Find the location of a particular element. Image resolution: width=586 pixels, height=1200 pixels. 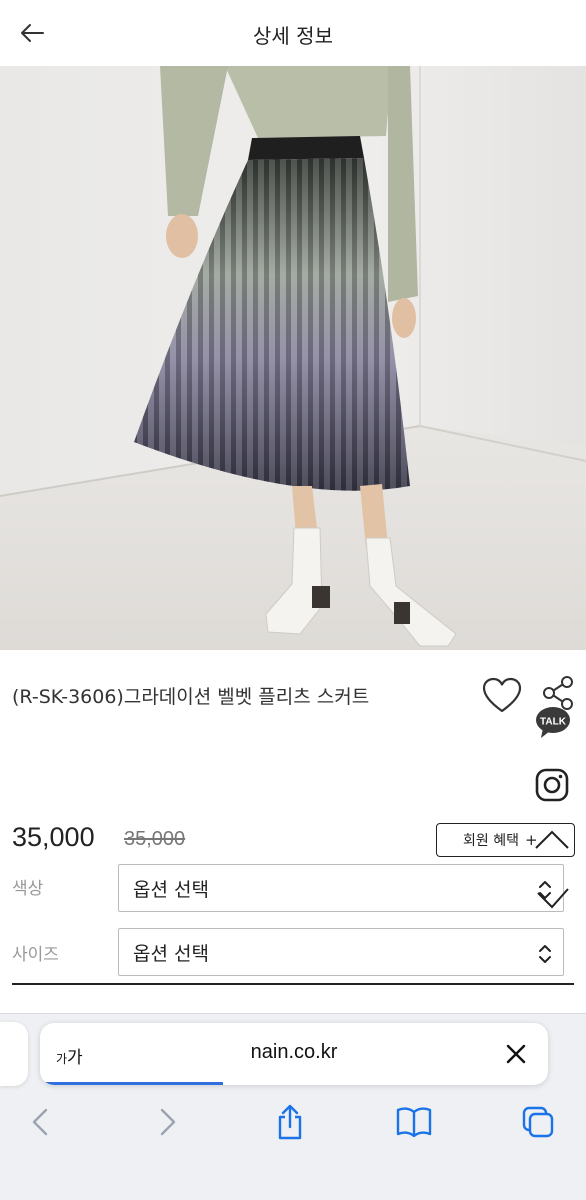

chevron-left-icon is located at coordinates (40, 1122).